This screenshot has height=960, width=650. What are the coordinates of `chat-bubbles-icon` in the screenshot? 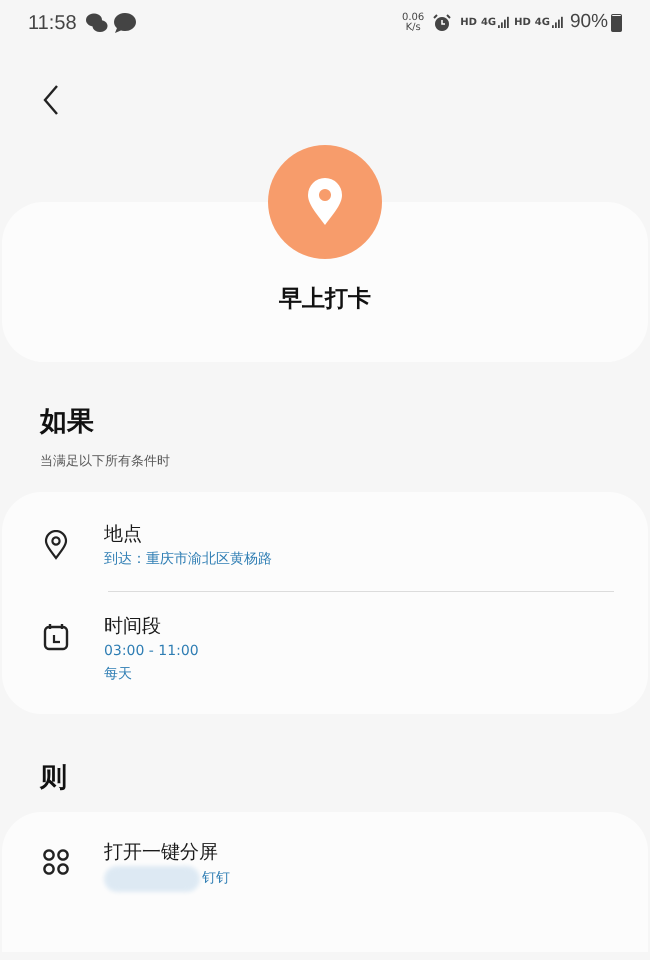 It's located at (96, 23).